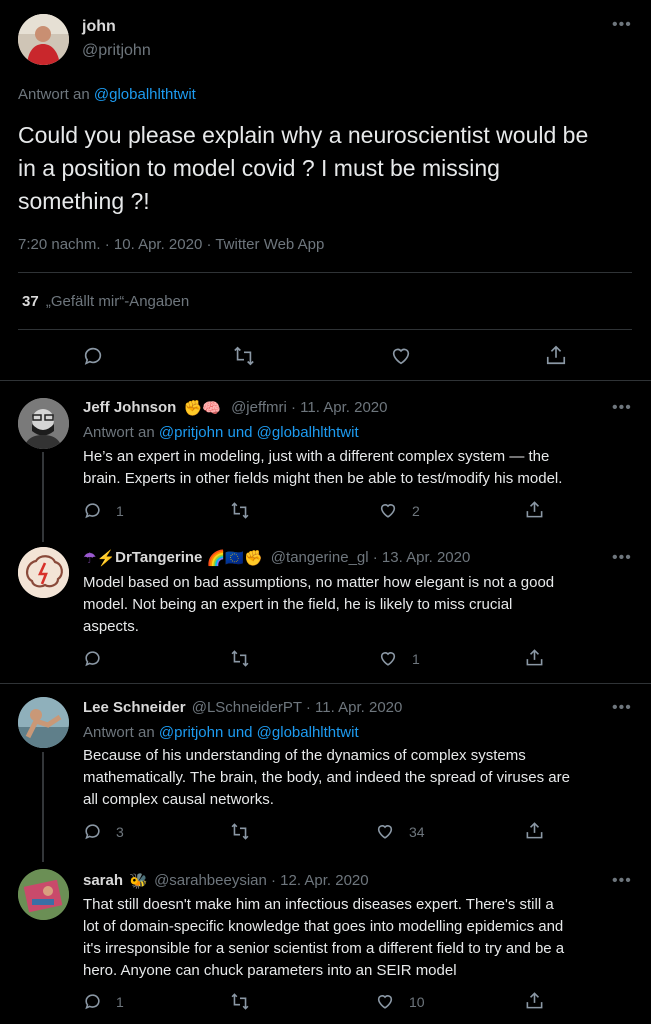  I want to click on reply-header: Jeff Johnson ✊🧠 @jeffmri · 11. Apr. 2020, so click(235, 408).